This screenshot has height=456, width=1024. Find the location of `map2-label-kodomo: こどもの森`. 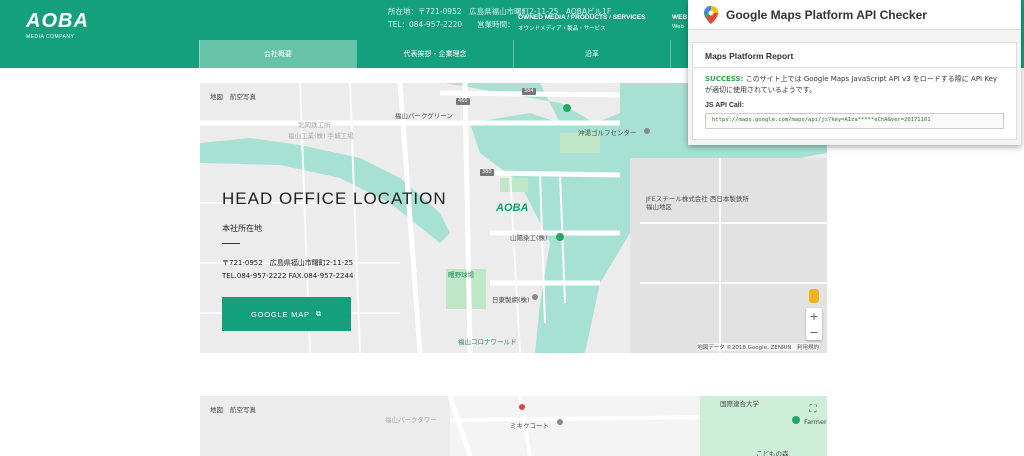

map2-label-kodomo: こどもの森 is located at coordinates (772, 453).